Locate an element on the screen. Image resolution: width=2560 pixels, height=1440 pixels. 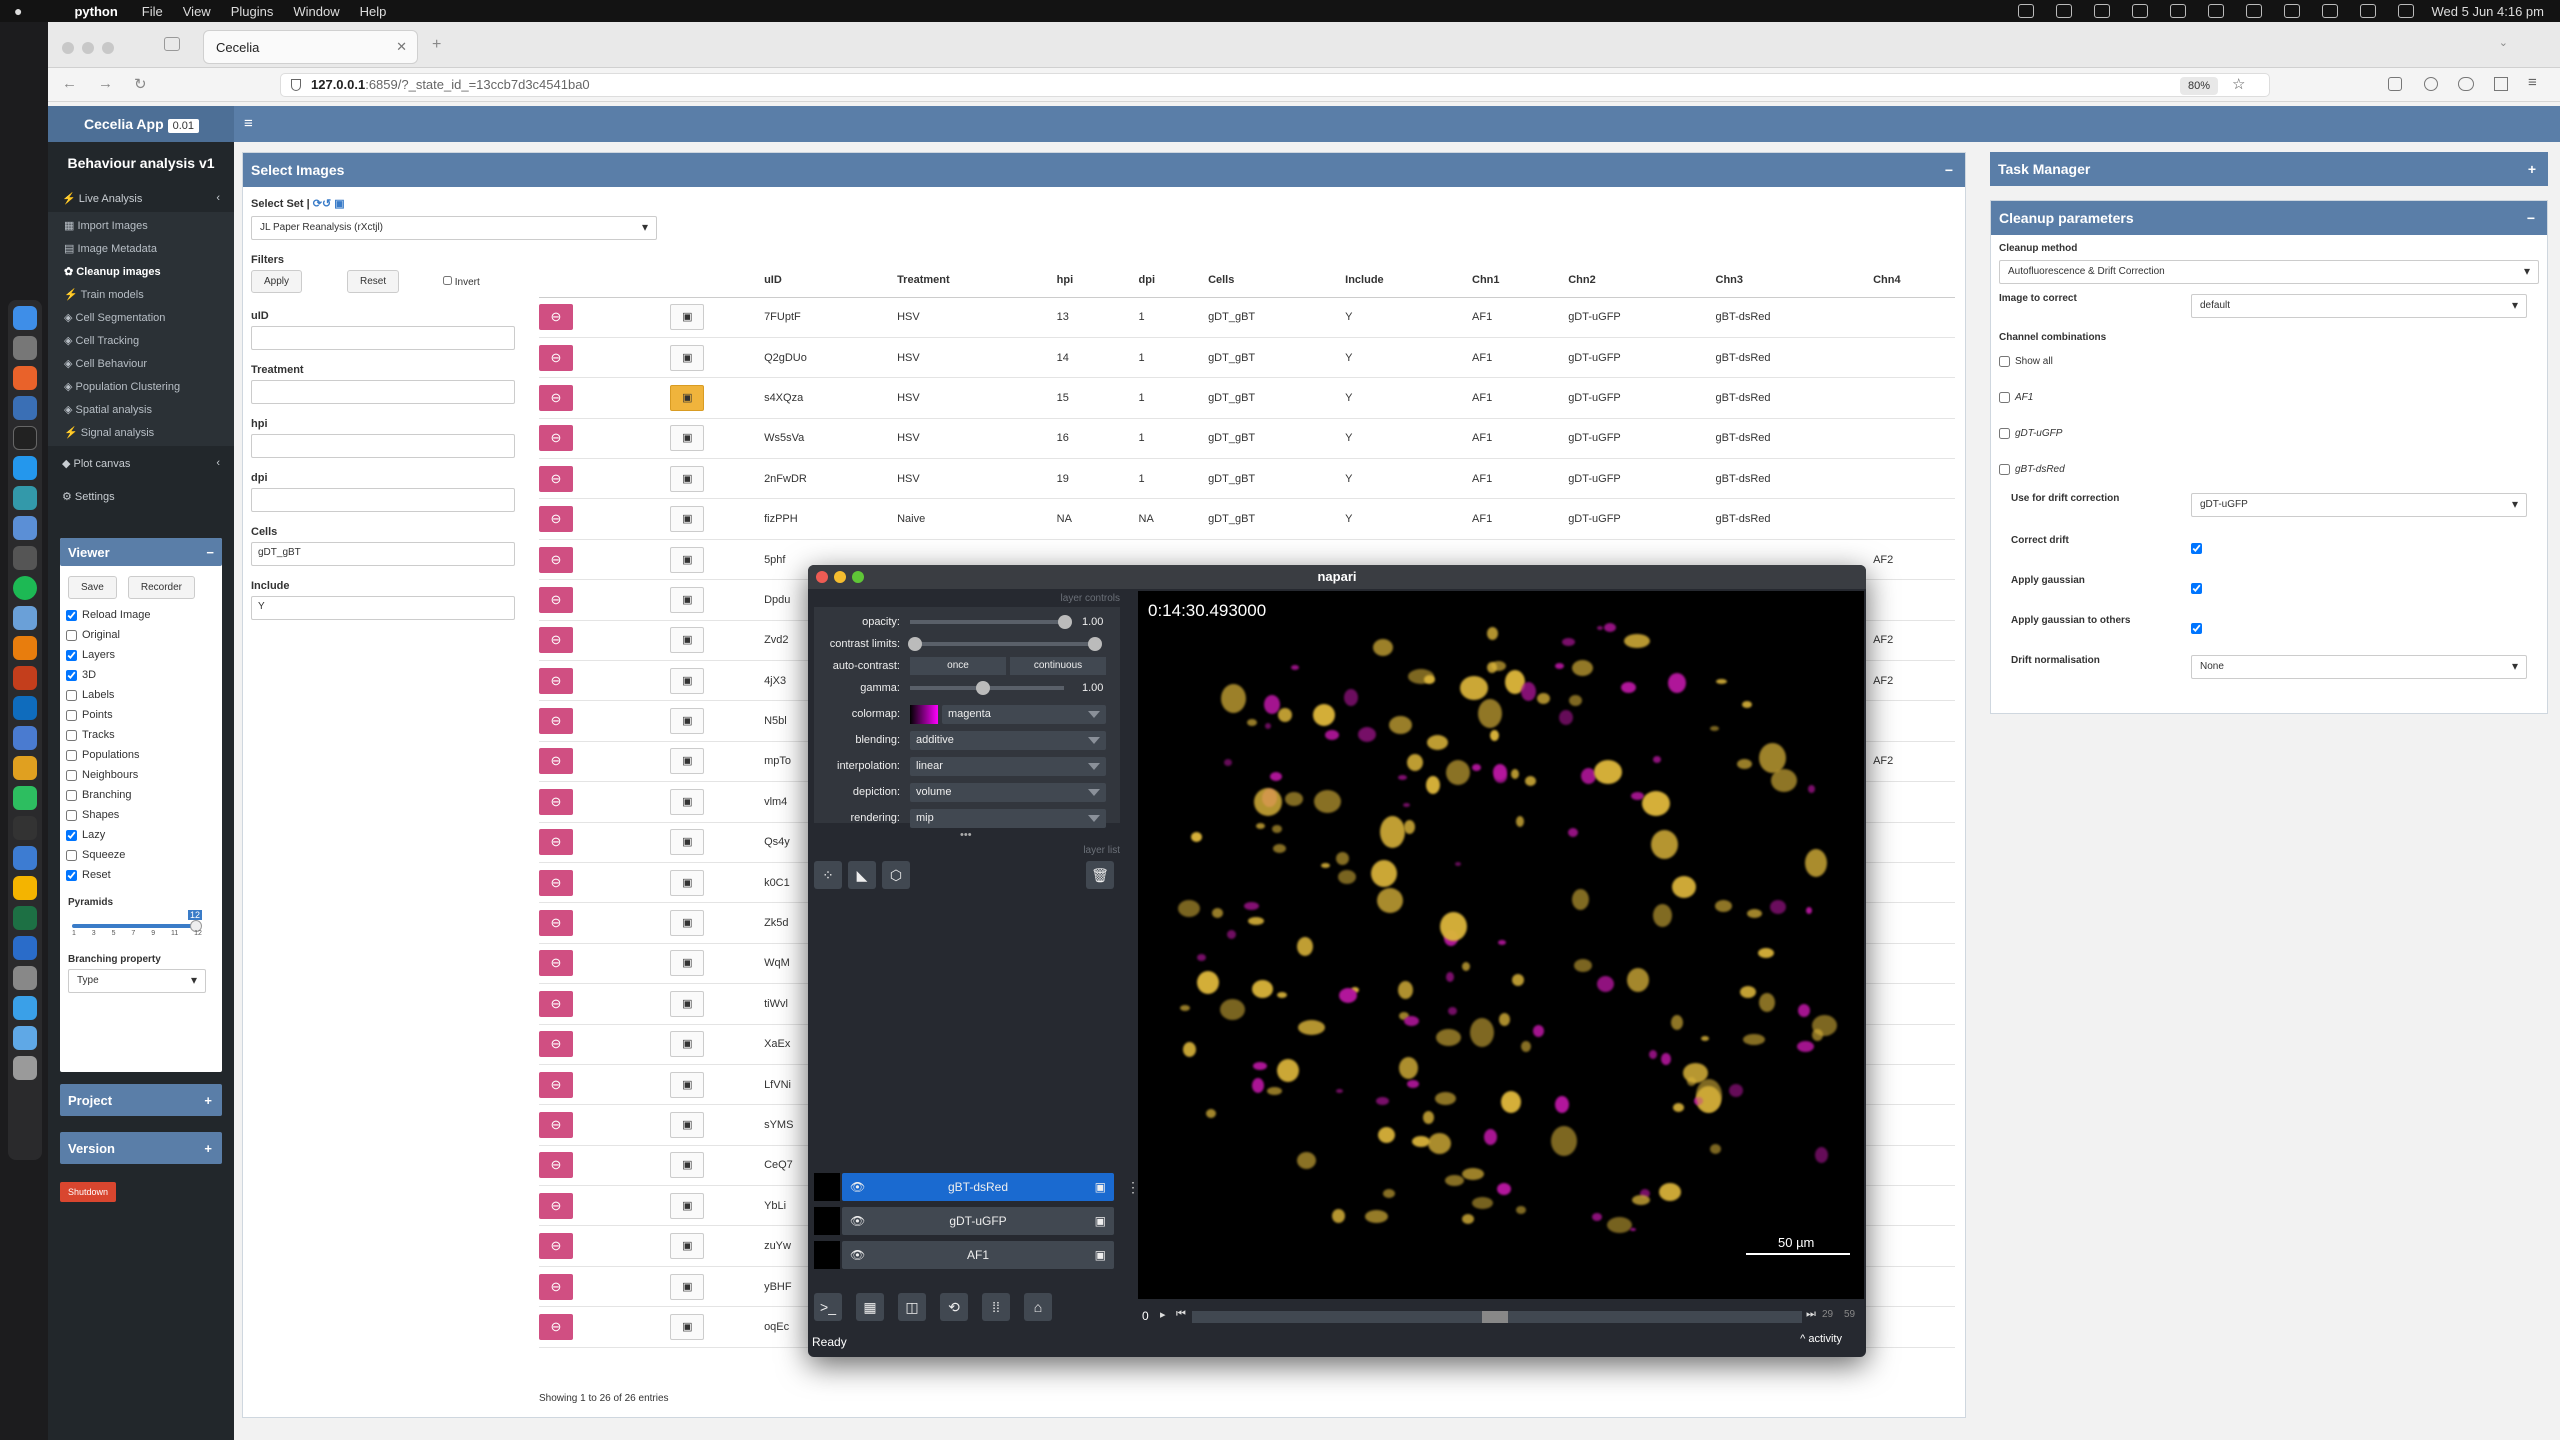
shutdown-button: Shutdown is located at coordinates (88, 1192).